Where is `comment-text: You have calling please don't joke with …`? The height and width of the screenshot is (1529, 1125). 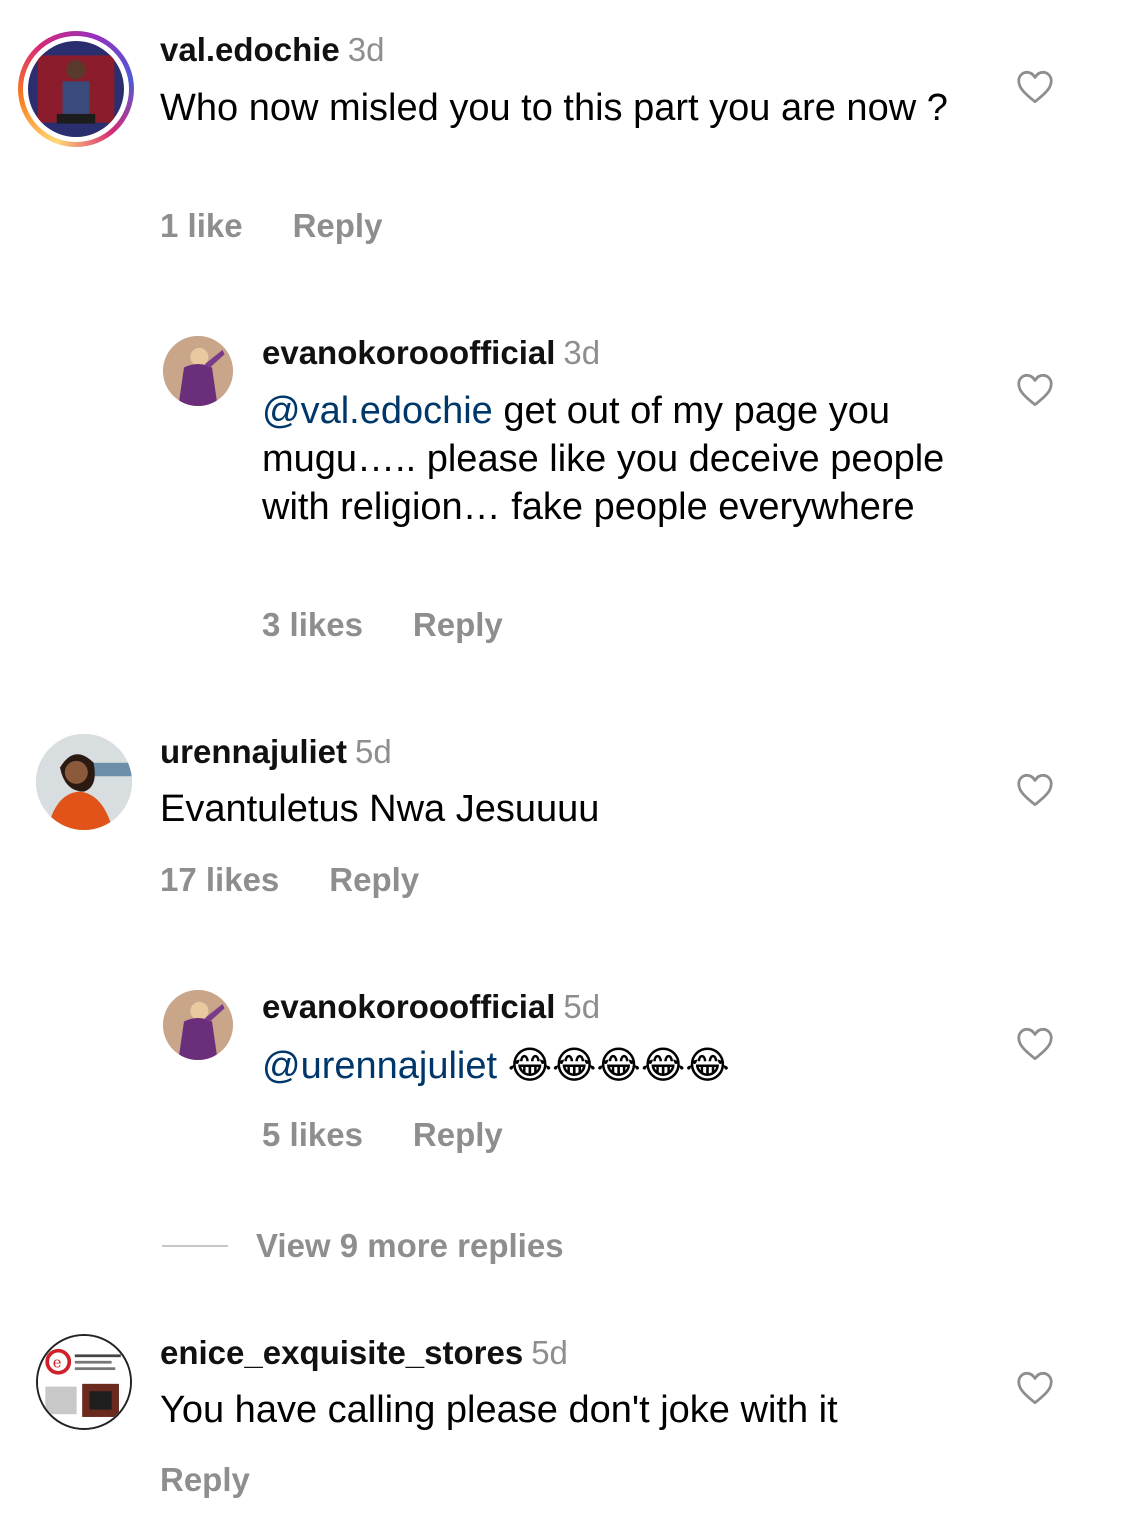
comment-text: You have calling please don't joke with … is located at coordinates (499, 1410).